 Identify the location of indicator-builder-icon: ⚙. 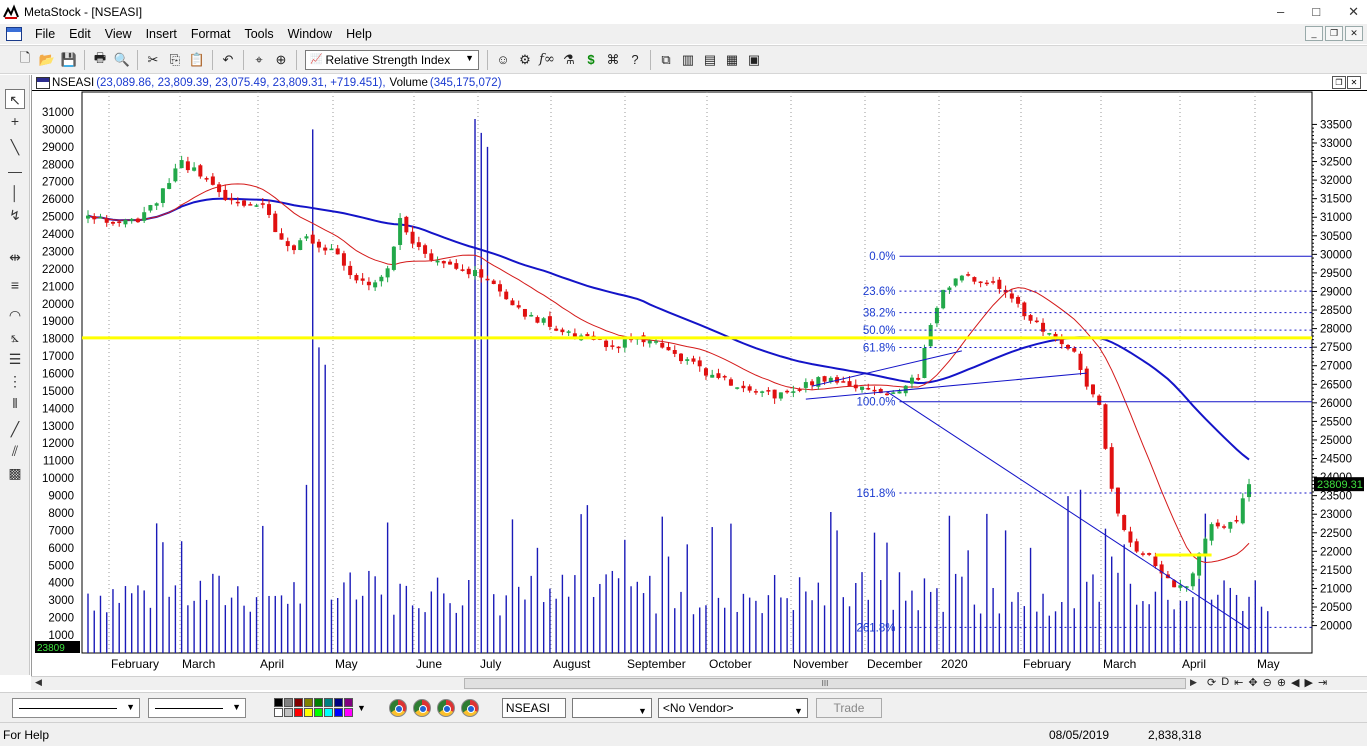
(525, 60).